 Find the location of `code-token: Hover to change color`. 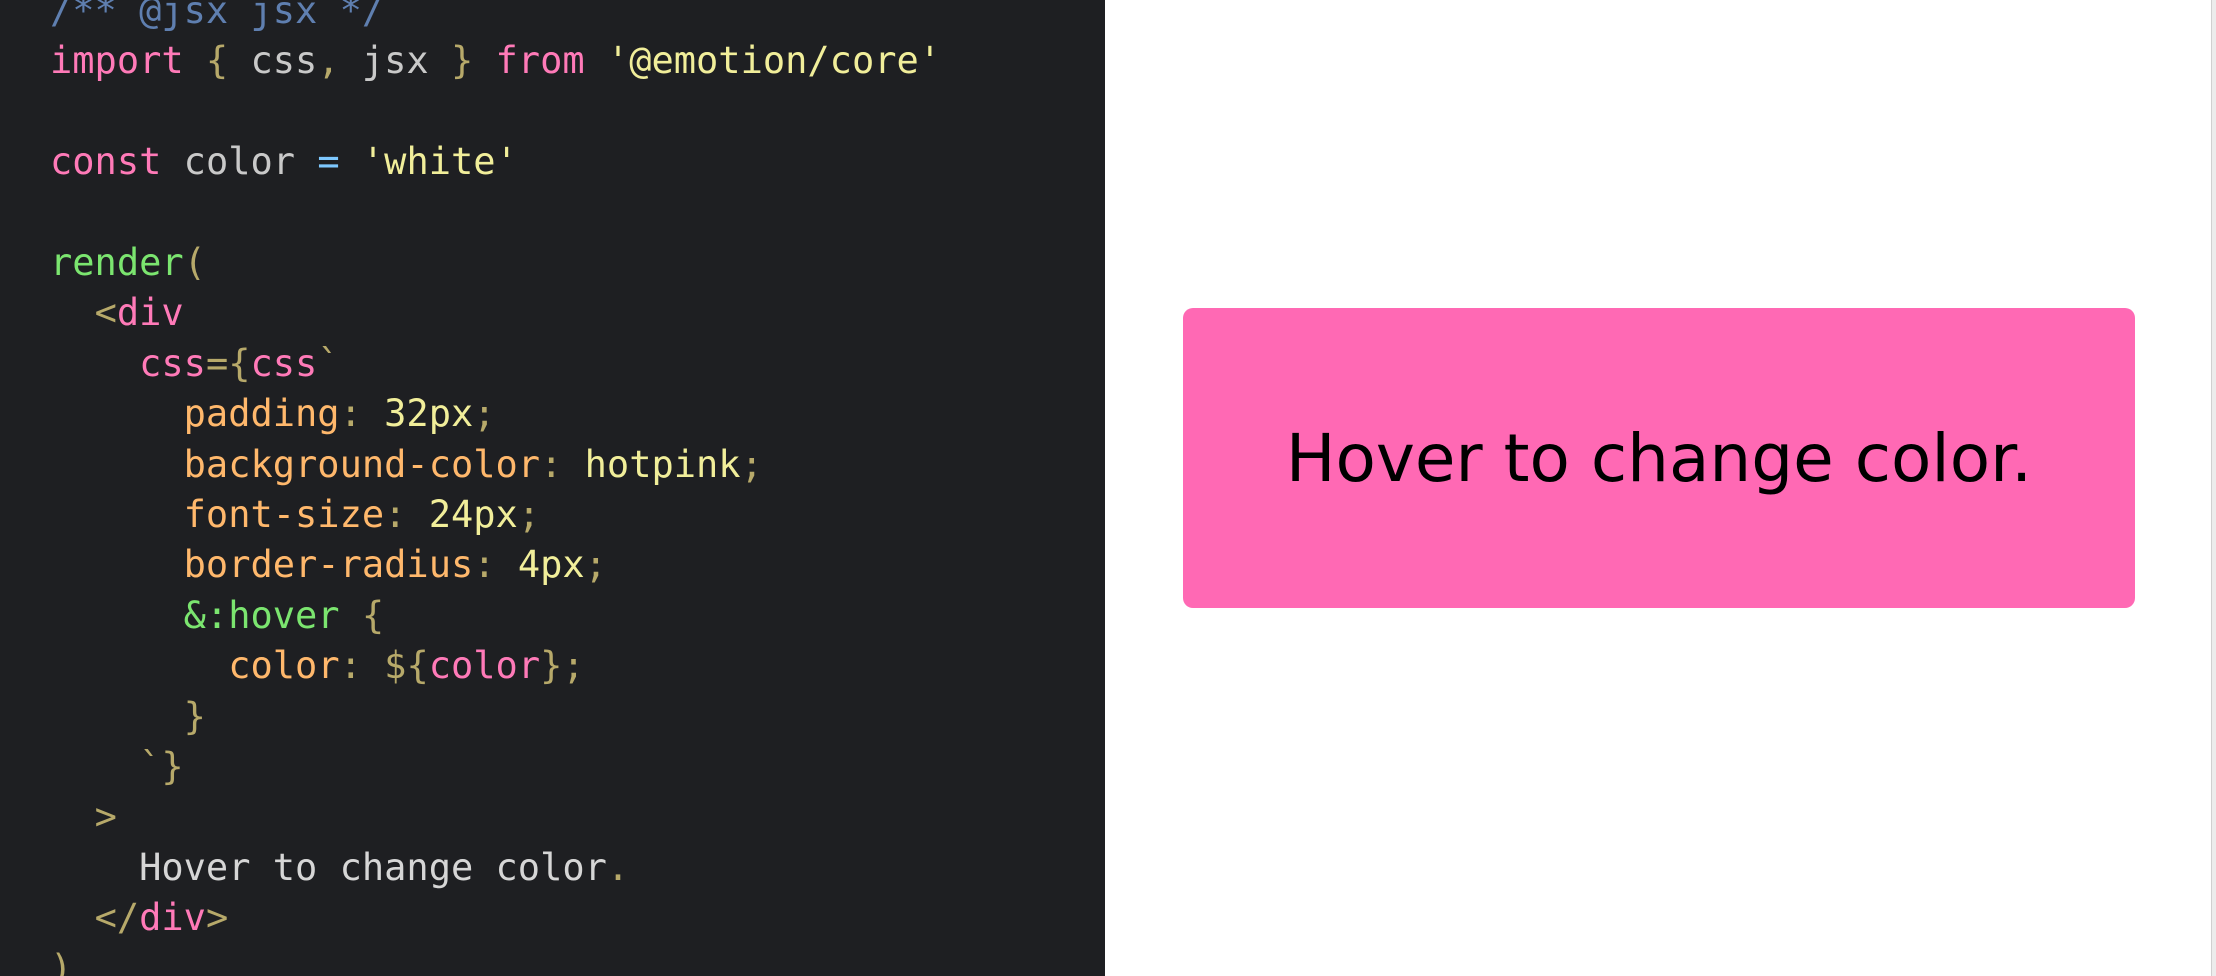

code-token: Hover to change color is located at coordinates (373, 867).